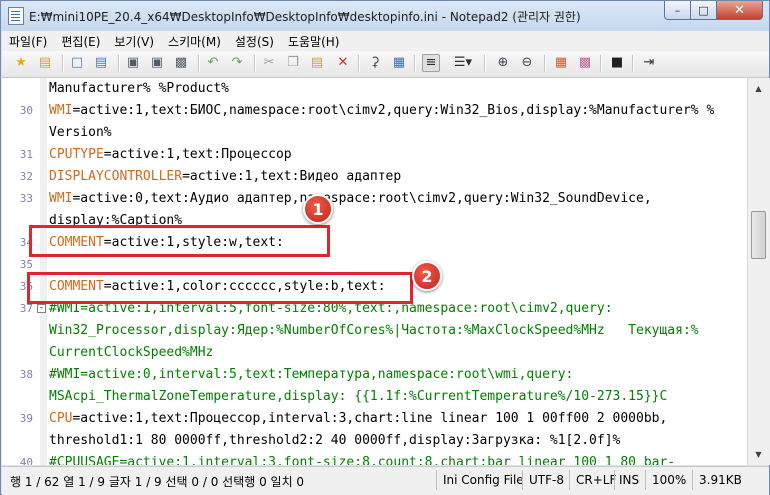 The height and width of the screenshot is (495, 770). I want to click on editor-line: CurrentClockSpeed%MHz, so click(374, 353).